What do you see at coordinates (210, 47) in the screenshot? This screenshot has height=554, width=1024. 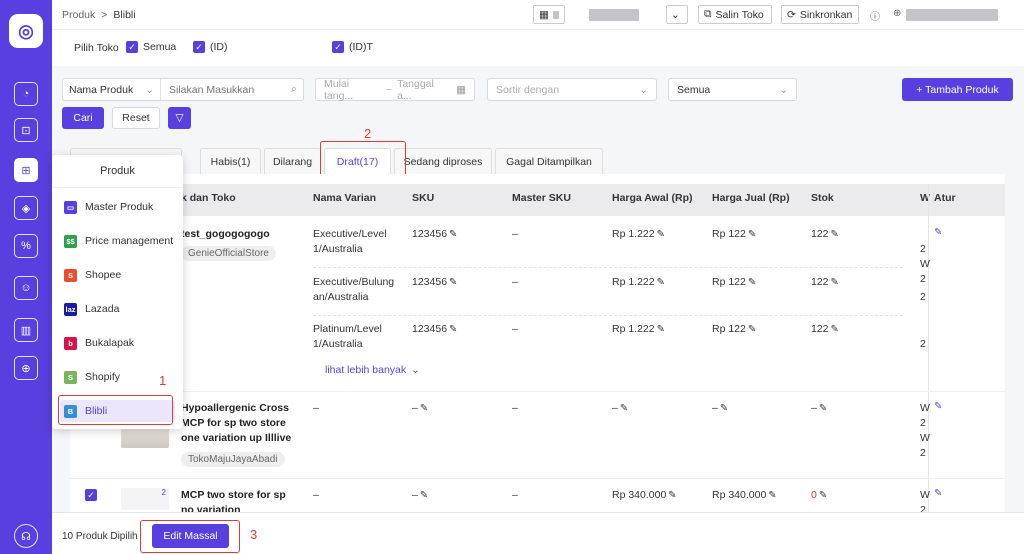 I see `store1-checkbox: ✓ (ID)` at bounding box center [210, 47].